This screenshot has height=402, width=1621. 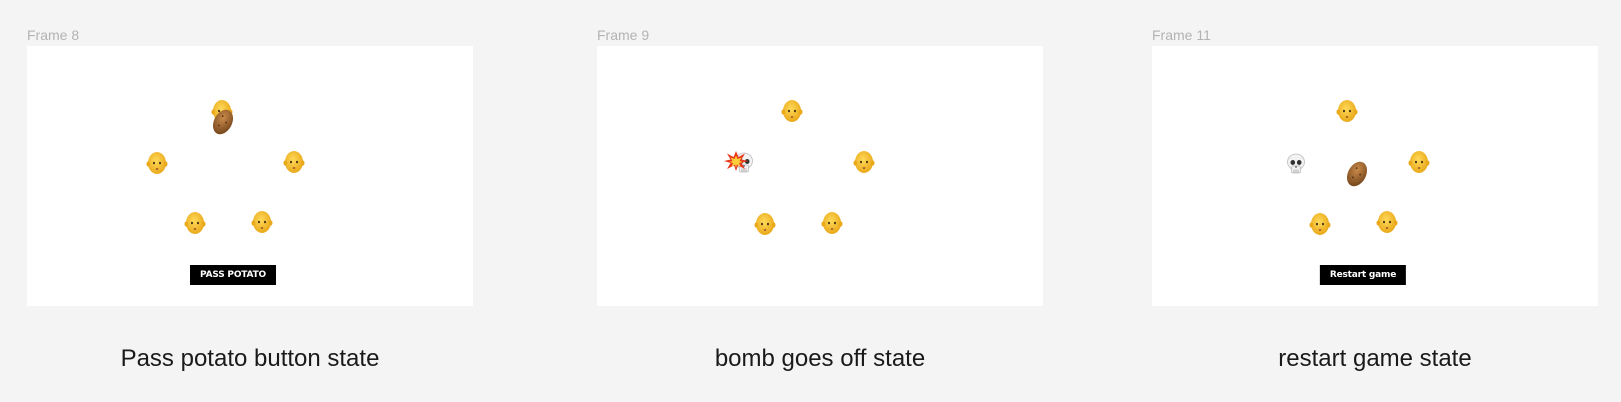 I want to click on frame-caption: restart game state, so click(x=1375, y=358).